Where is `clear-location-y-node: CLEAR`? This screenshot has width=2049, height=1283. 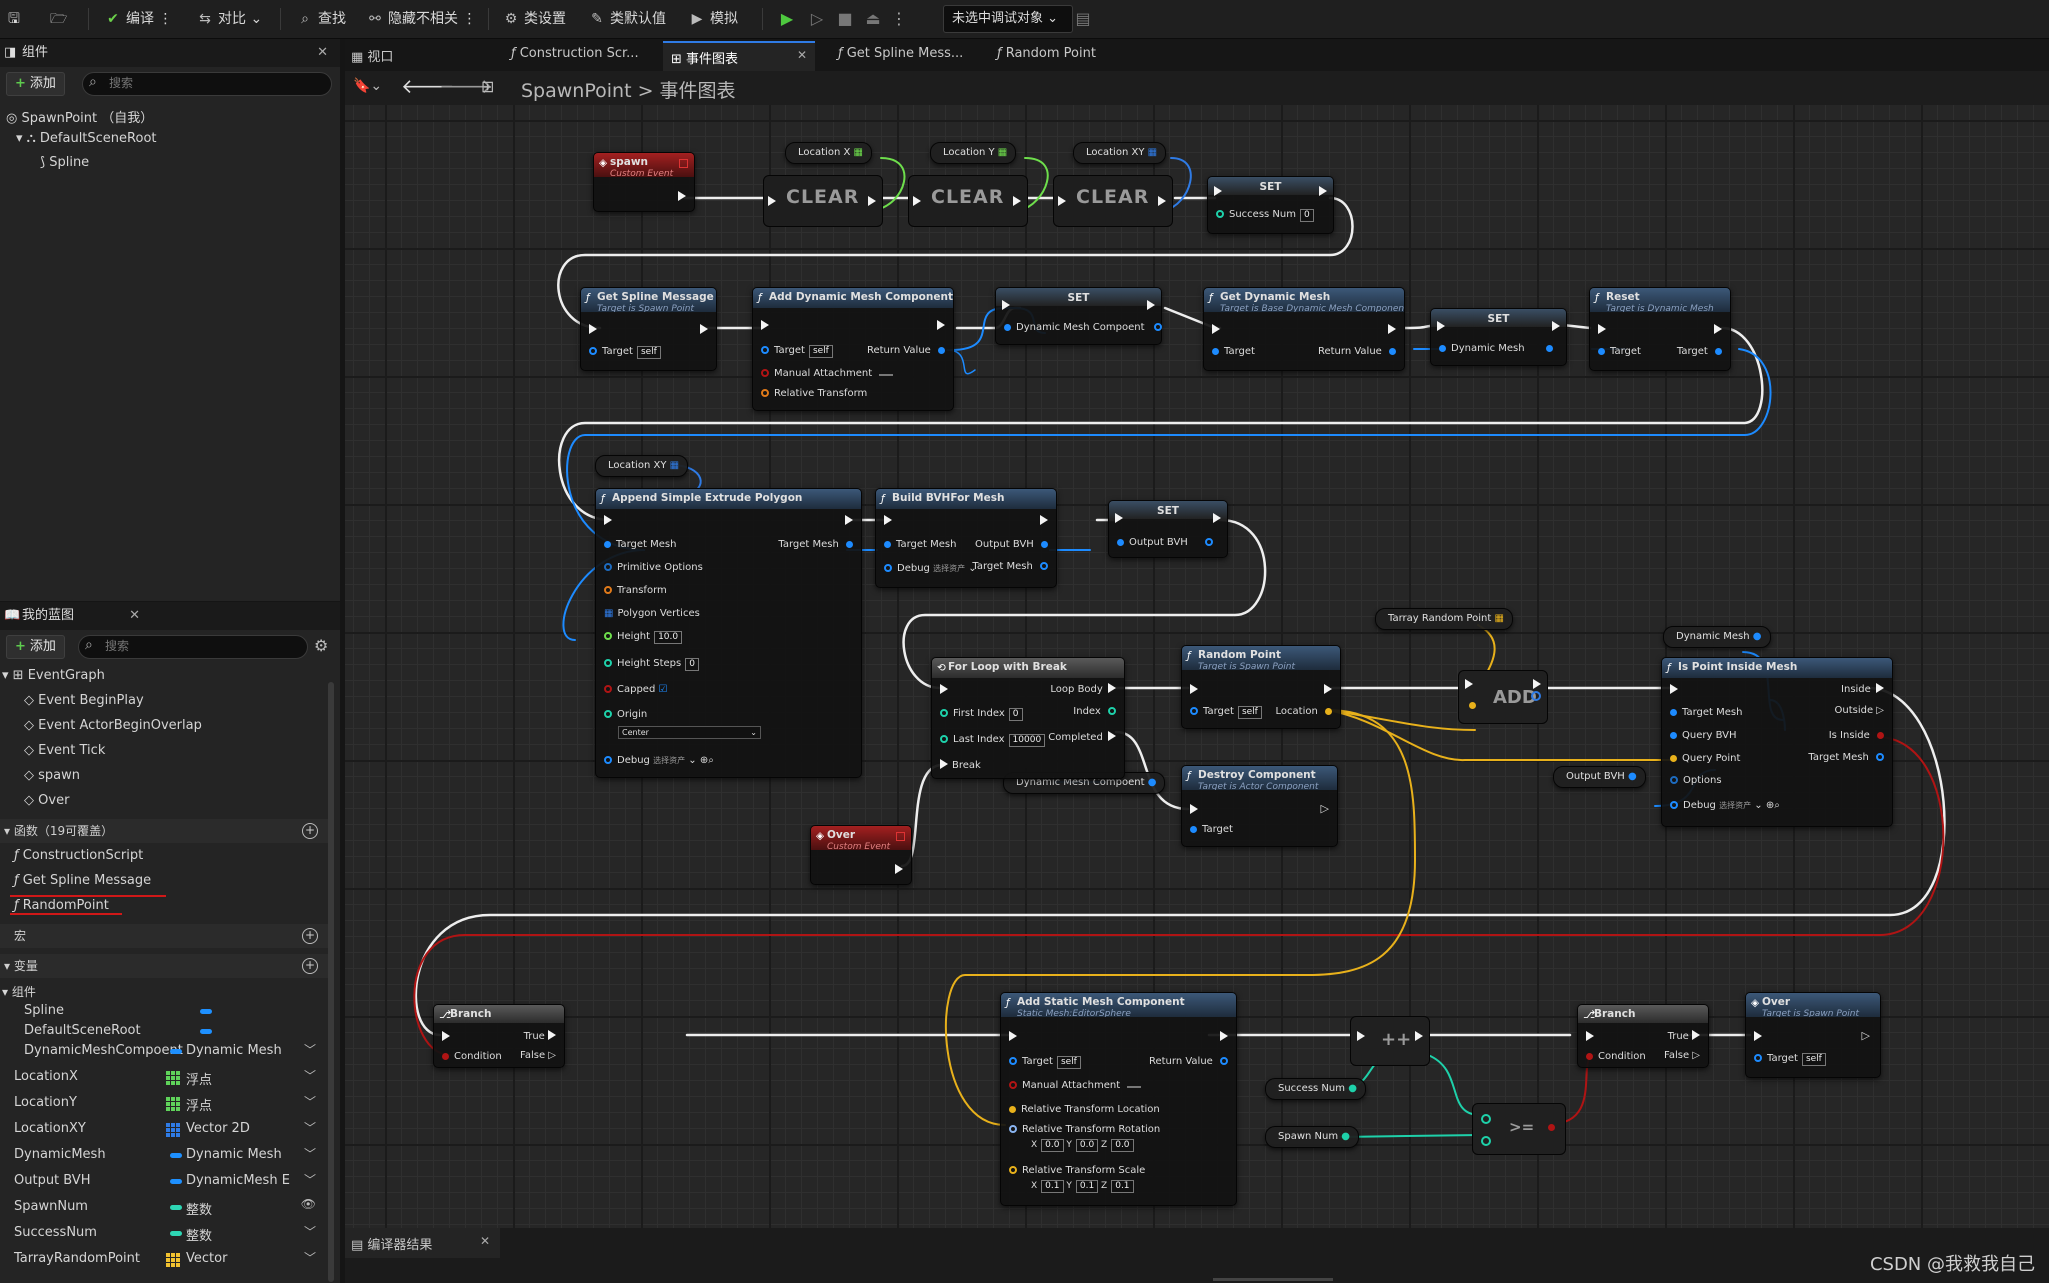 clear-location-y-node: CLEAR is located at coordinates (968, 201).